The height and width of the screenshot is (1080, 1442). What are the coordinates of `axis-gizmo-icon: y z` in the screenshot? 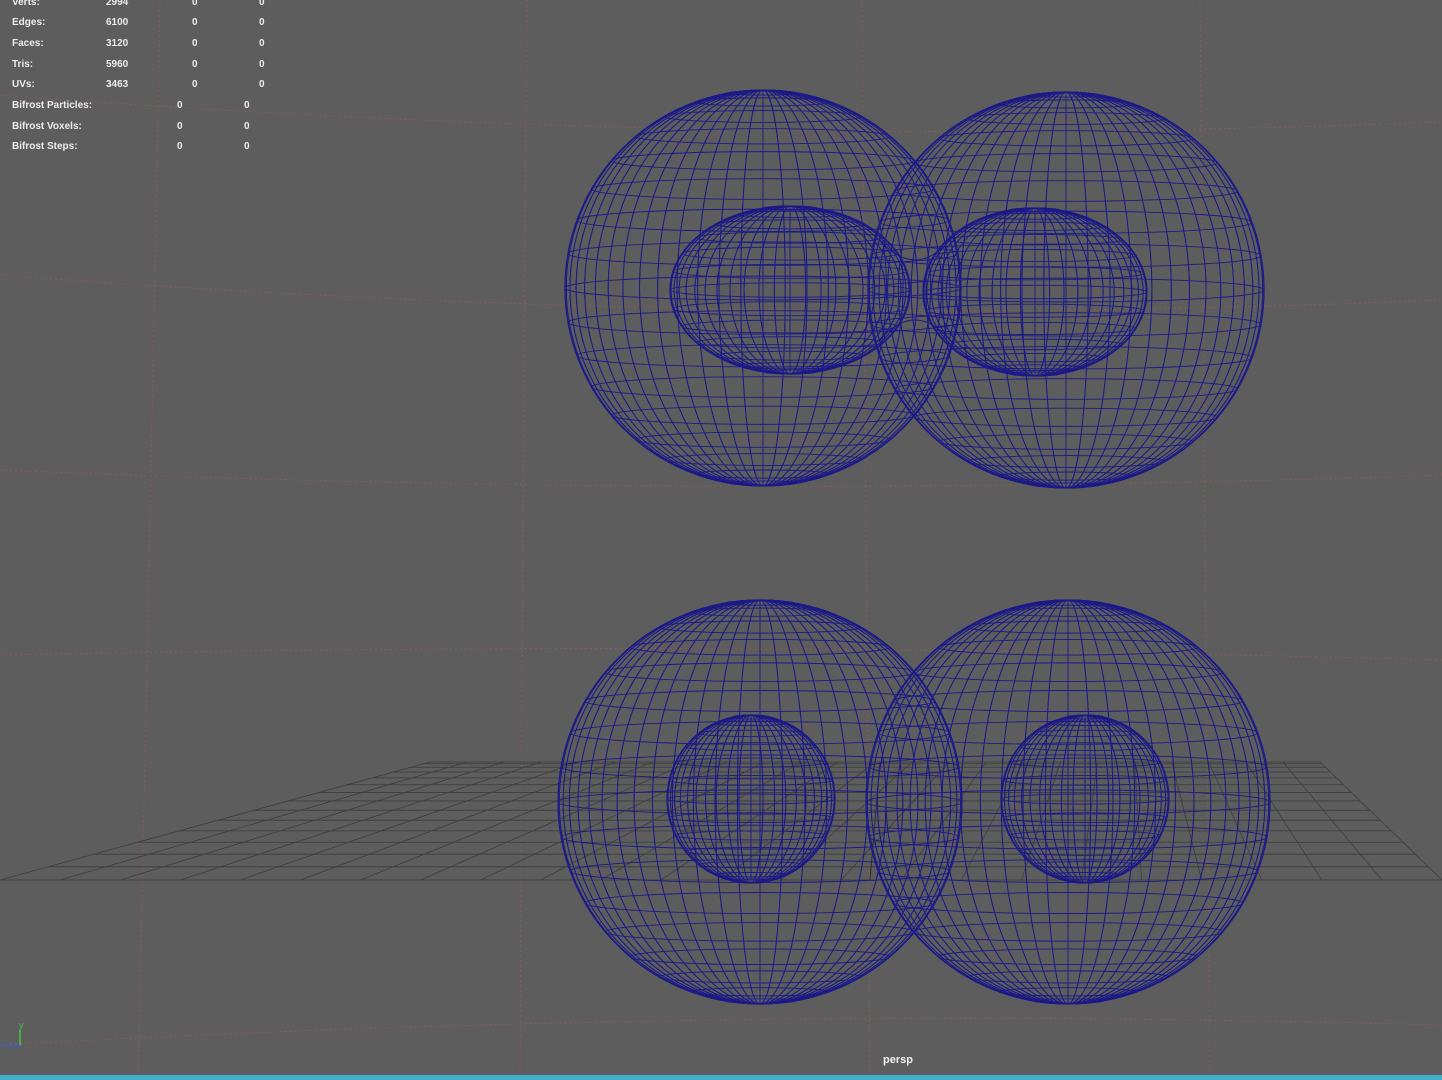 It's located at (17, 1035).